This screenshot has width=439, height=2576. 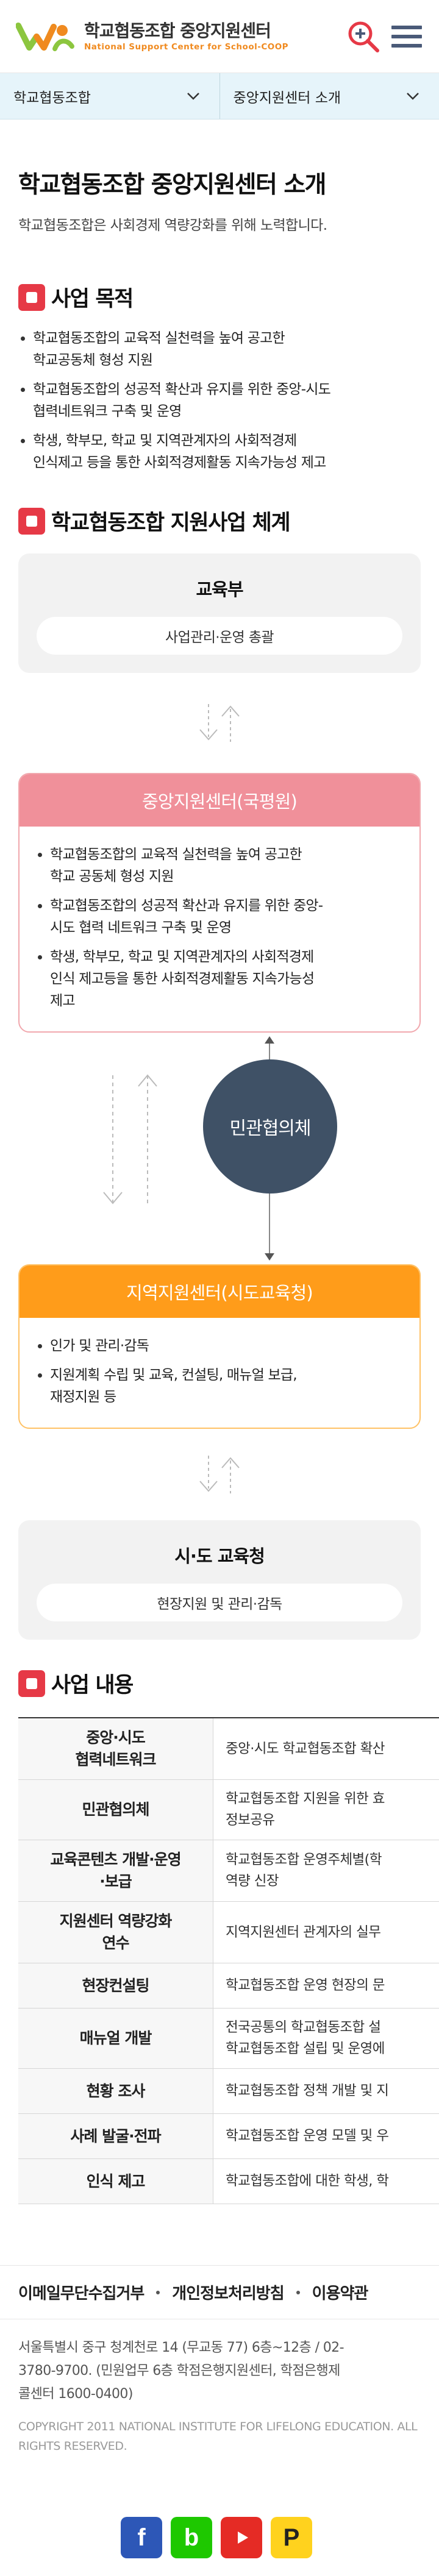 What do you see at coordinates (192, 2537) in the screenshot?
I see `blog-icon: b` at bounding box center [192, 2537].